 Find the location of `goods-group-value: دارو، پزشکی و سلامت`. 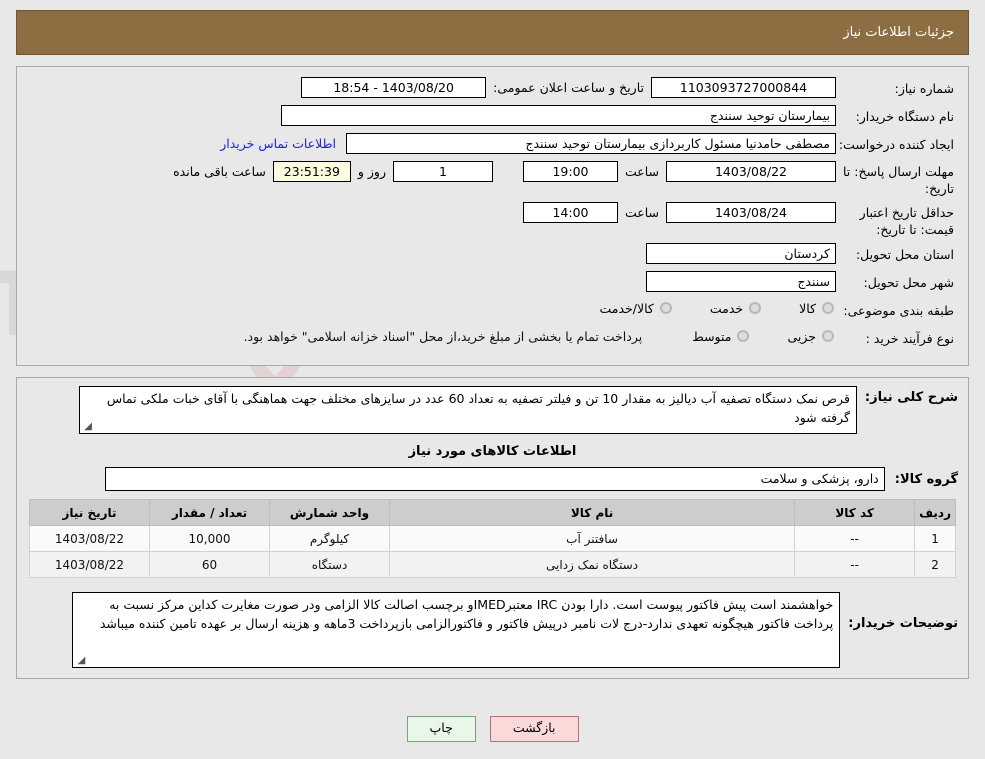

goods-group-value: دارو، پزشکی و سلامت is located at coordinates (494, 479).